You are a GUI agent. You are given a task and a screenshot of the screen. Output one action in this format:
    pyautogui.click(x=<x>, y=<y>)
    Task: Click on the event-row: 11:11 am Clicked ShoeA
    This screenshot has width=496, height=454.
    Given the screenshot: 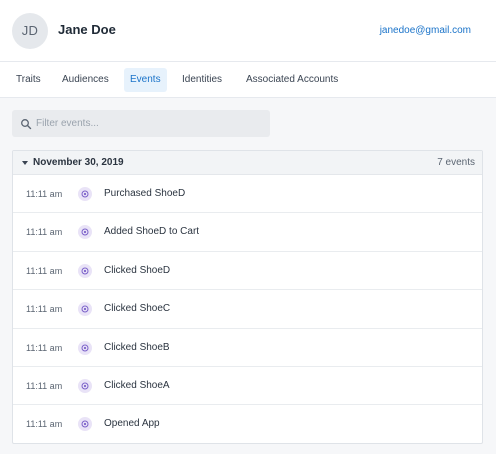 What is the action you would take?
    pyautogui.click(x=247, y=386)
    